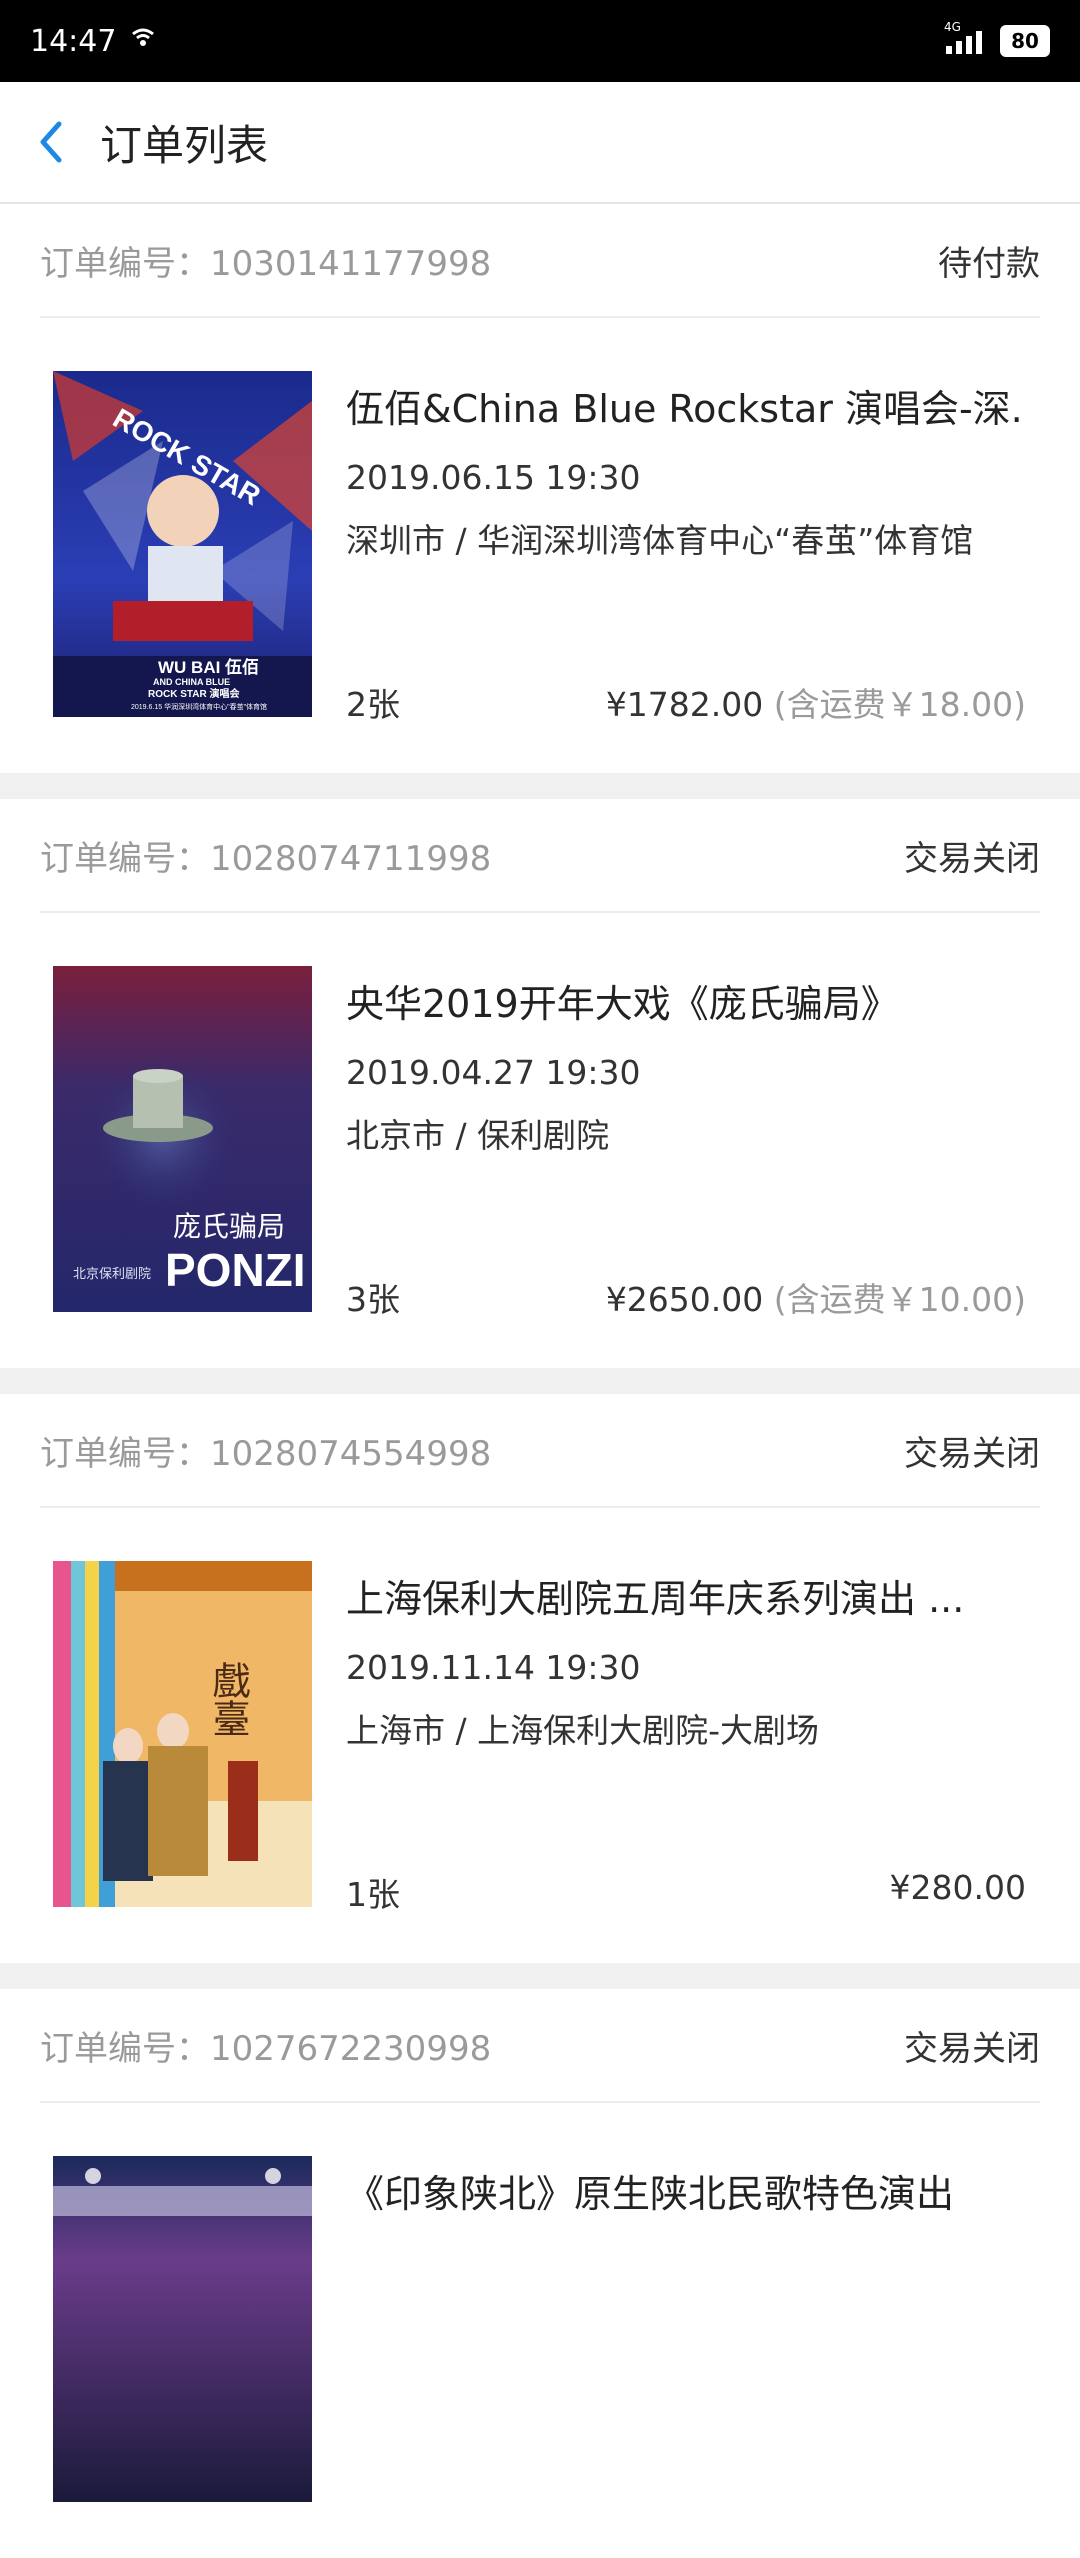  I want to click on event-title: 央华2019开年大戏《庞氏骗局》, so click(622, 1004).